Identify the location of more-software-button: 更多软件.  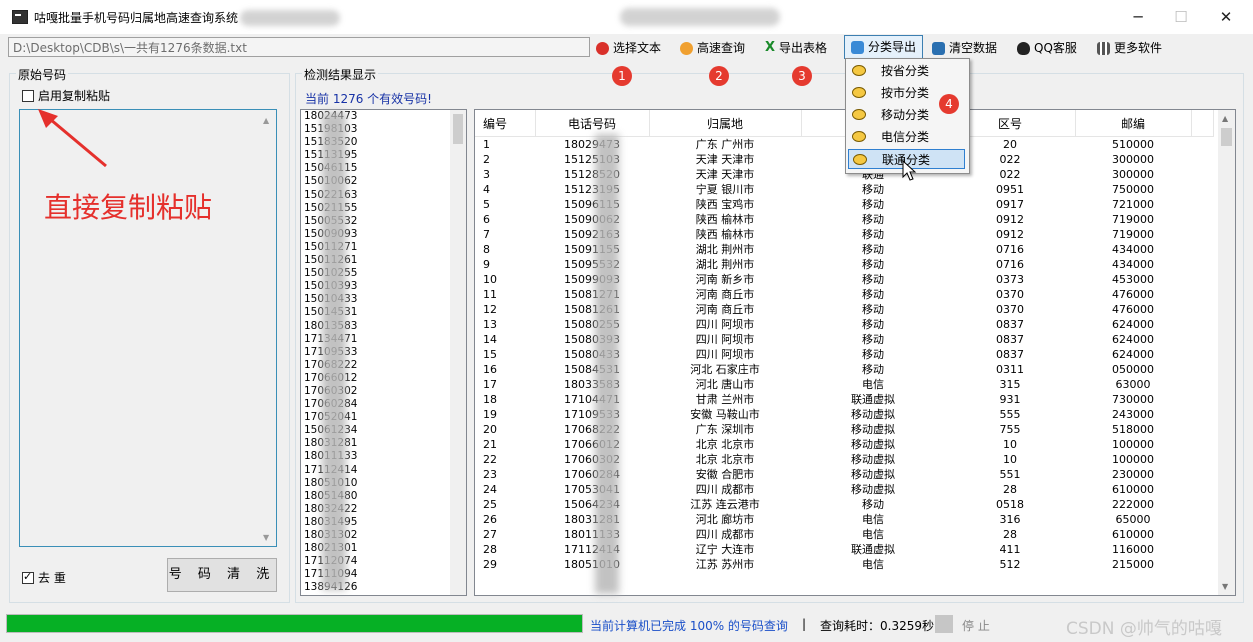
(1129, 48).